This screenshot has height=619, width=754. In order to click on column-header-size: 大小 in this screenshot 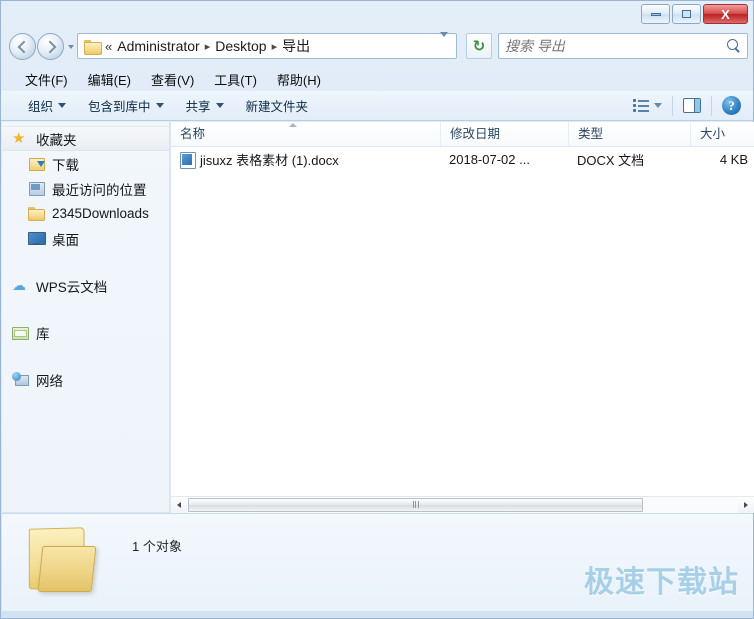, I will do `click(722, 134)`.